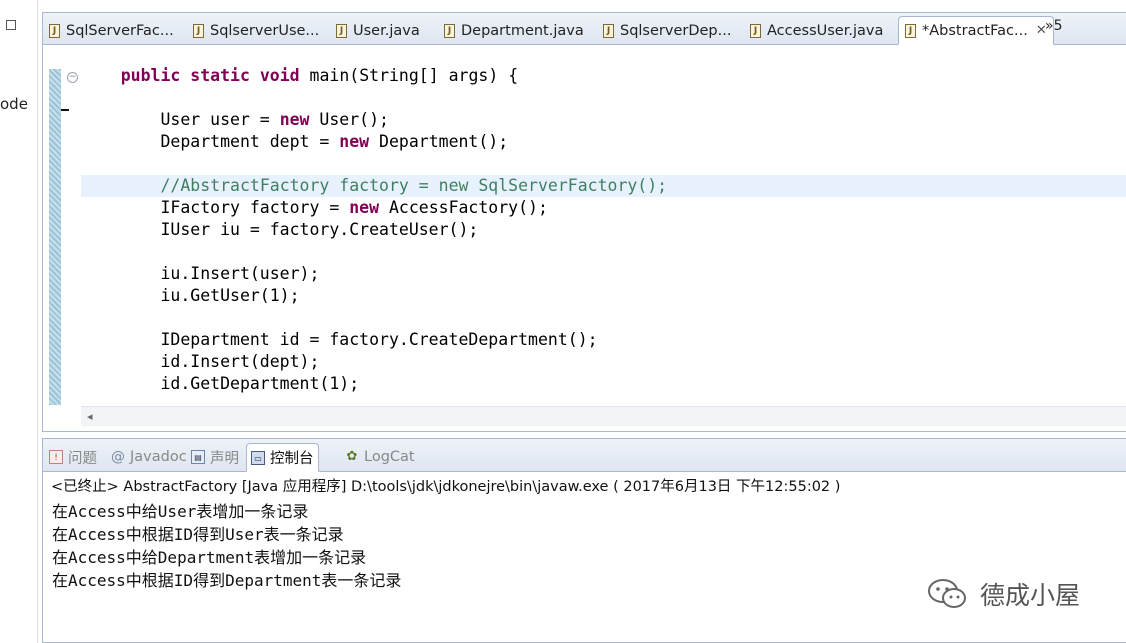 Image resolution: width=1126 pixels, height=643 pixels. I want to click on watermark: 德成小屋, so click(1003, 594).